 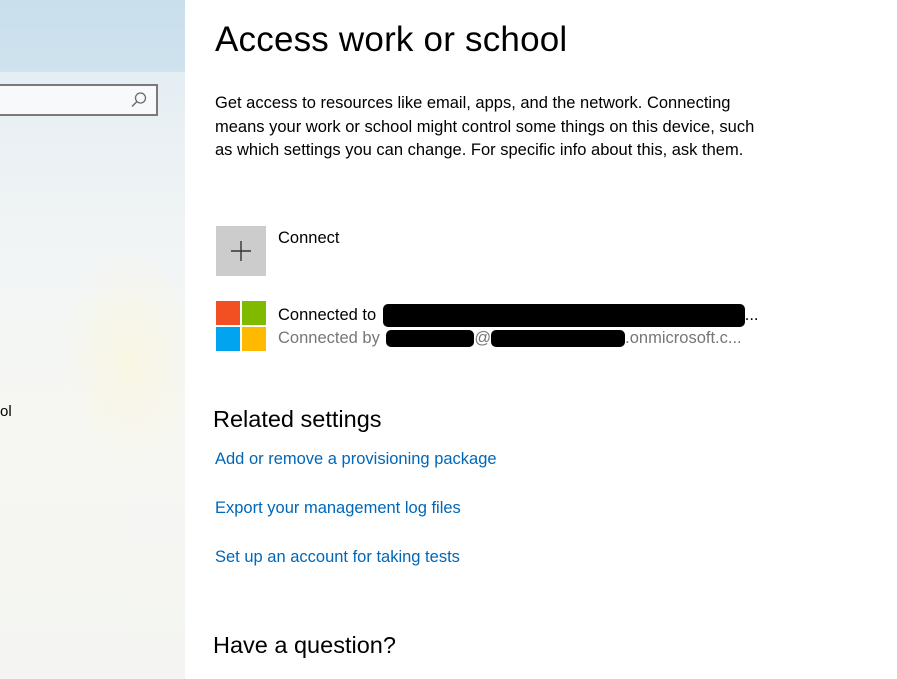 I want to click on search-input, so click(x=79, y=100).